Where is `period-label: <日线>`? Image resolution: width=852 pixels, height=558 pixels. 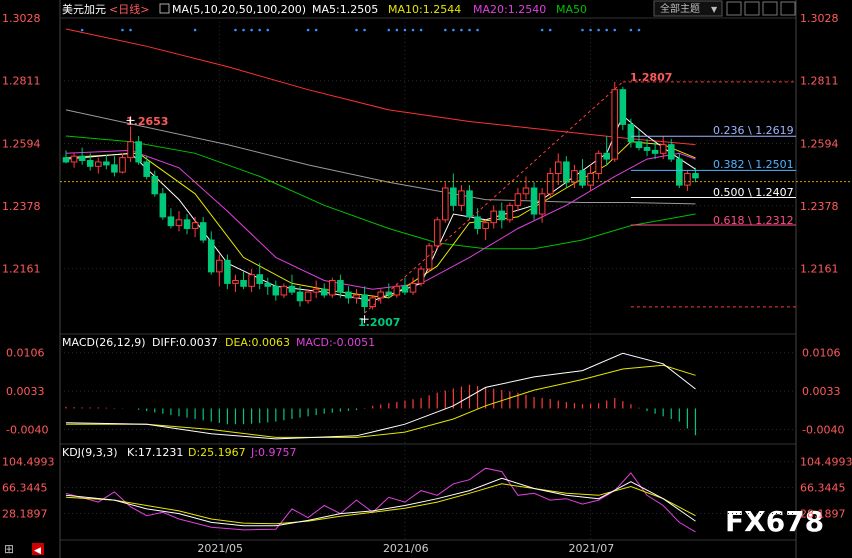 period-label: <日线> is located at coordinates (129, 9).